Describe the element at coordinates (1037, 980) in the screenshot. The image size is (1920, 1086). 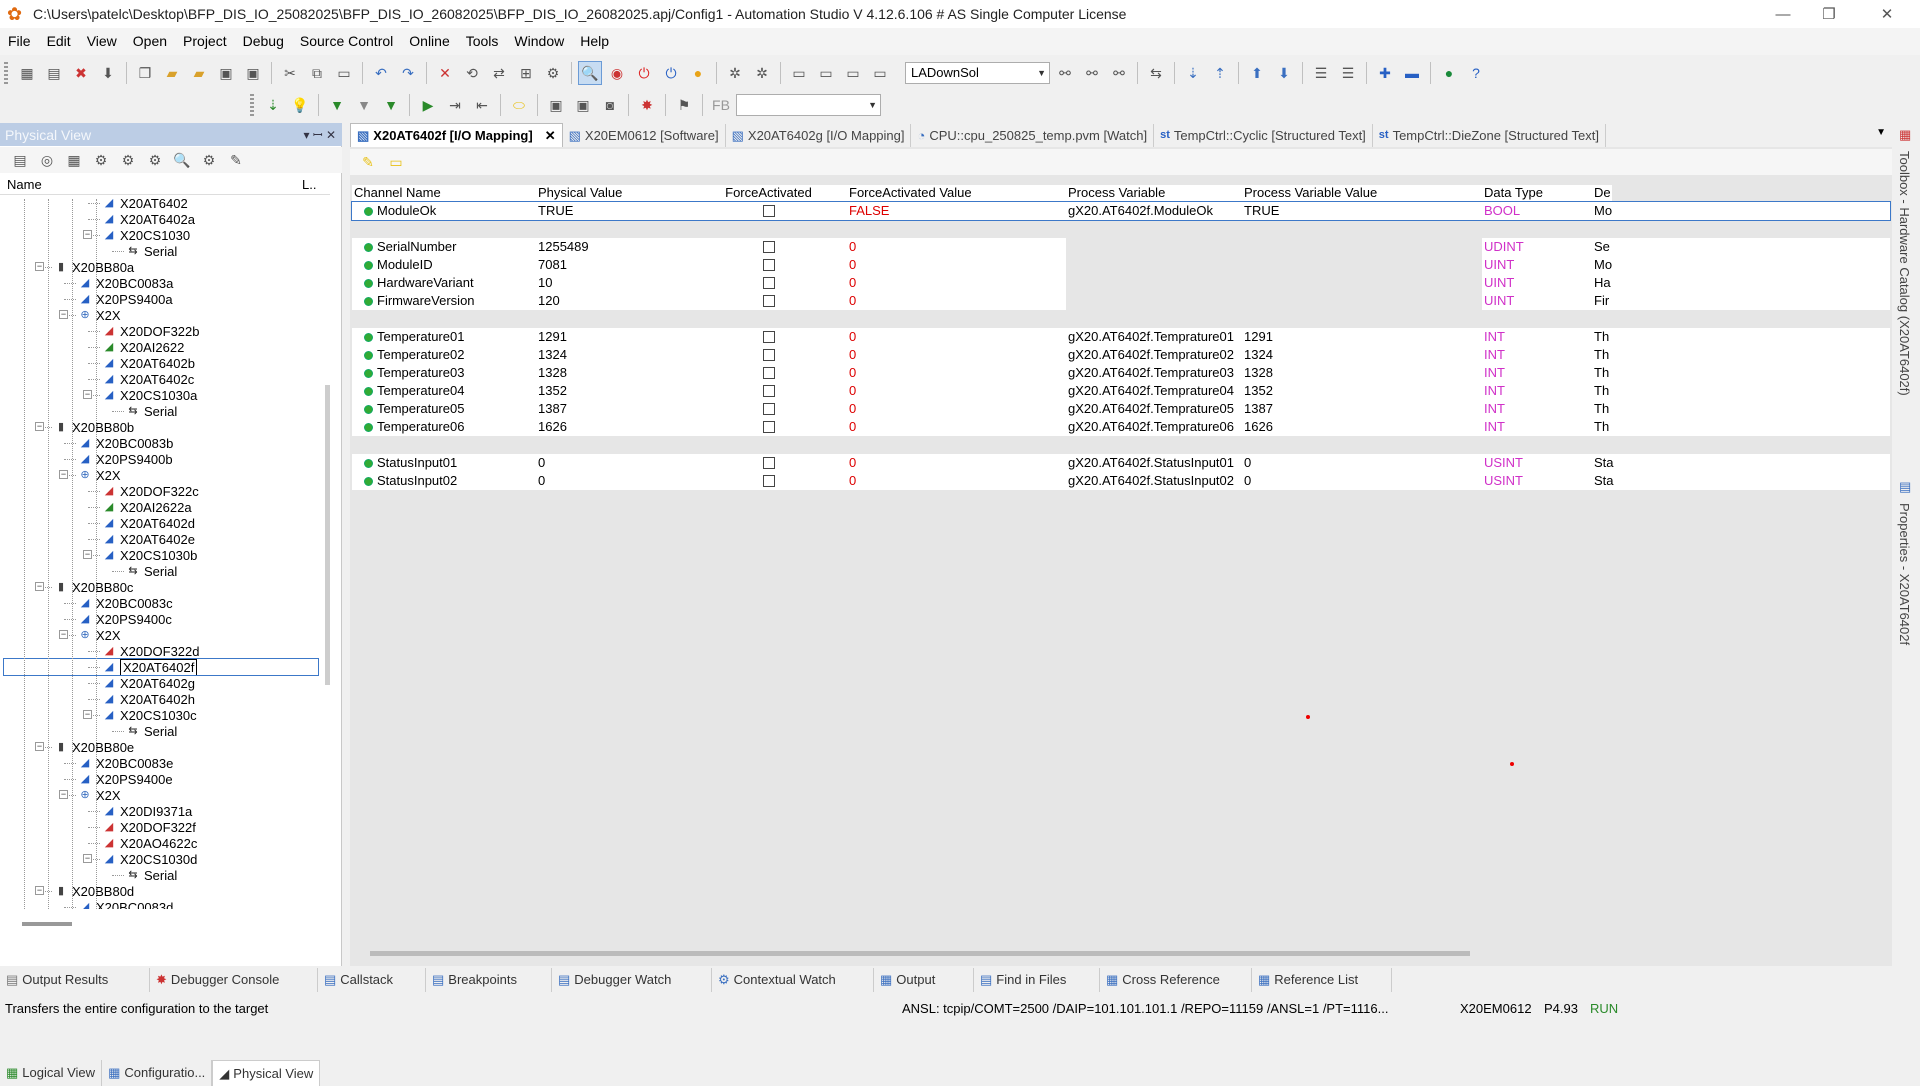
I see `tab-find-in-files: ▤ Find in Files` at that location.